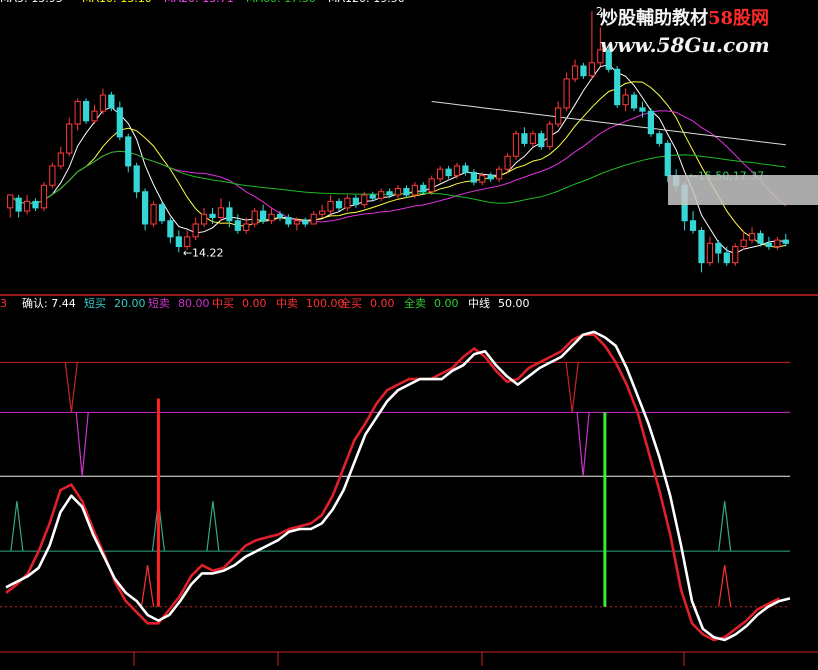 The width and height of the screenshot is (818, 670). Describe the element at coordinates (479, 303) in the screenshot. I see `indicator-legend-label: 中线` at that location.